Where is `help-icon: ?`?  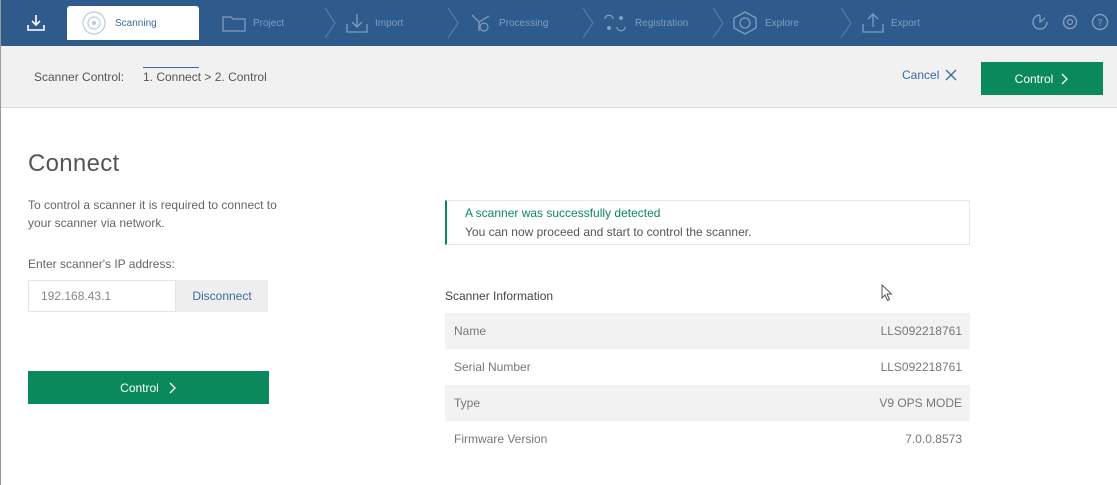 help-icon: ? is located at coordinates (1100, 22).